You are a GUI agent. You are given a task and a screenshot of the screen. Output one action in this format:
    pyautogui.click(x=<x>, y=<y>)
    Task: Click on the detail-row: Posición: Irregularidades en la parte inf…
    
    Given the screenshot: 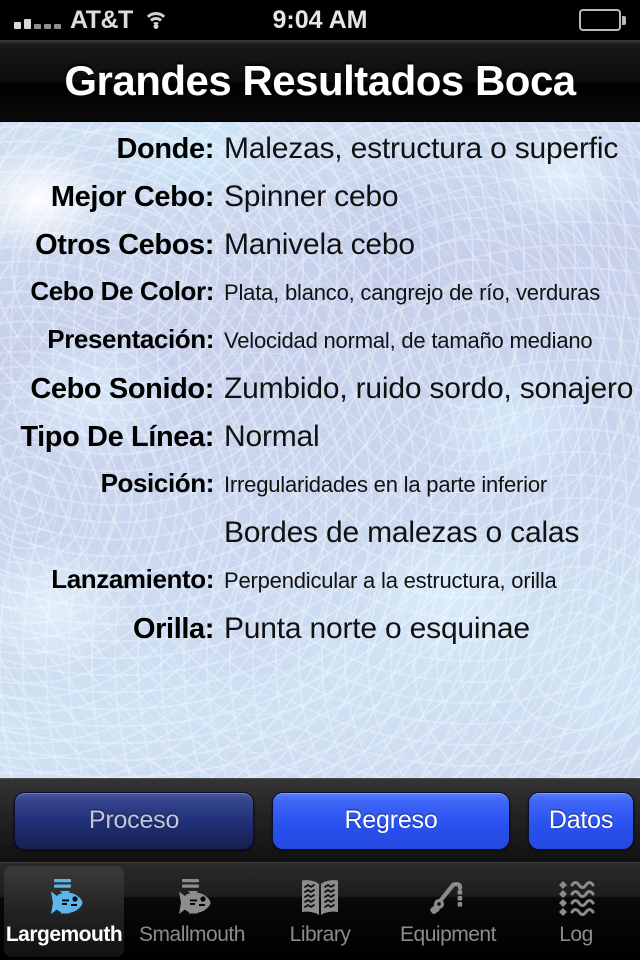 What is the action you would take?
    pyautogui.click(x=320, y=492)
    